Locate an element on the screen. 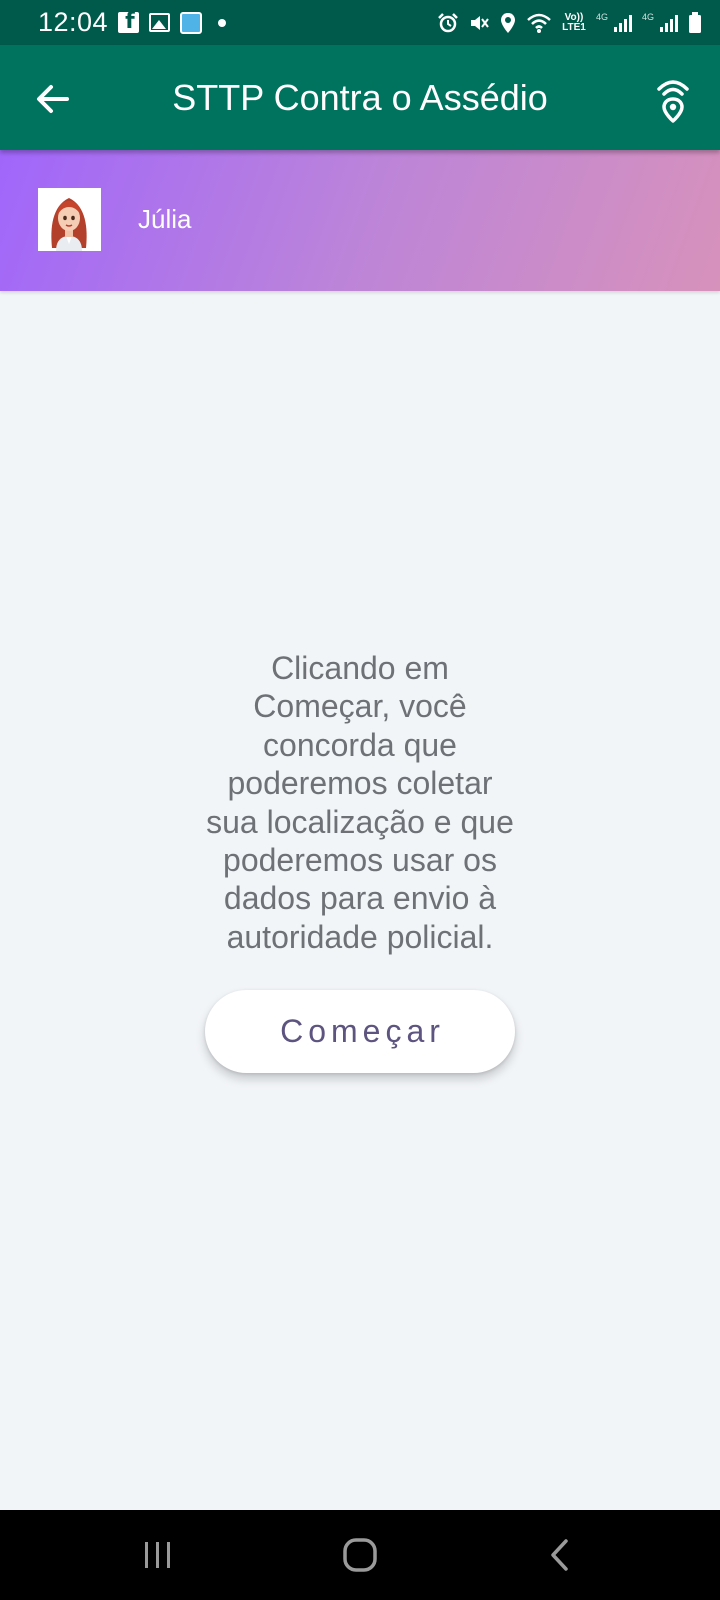 The image size is (720, 1600). status-left: 12:04 is located at coordinates (132, 22).